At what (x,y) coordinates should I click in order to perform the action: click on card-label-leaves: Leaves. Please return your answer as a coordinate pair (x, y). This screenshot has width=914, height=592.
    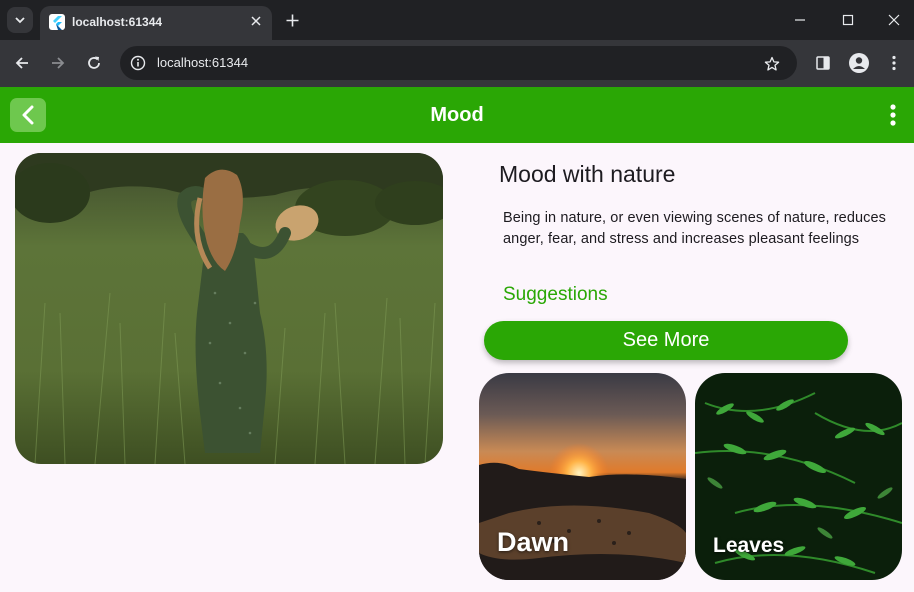
    Looking at the image, I should click on (749, 545).